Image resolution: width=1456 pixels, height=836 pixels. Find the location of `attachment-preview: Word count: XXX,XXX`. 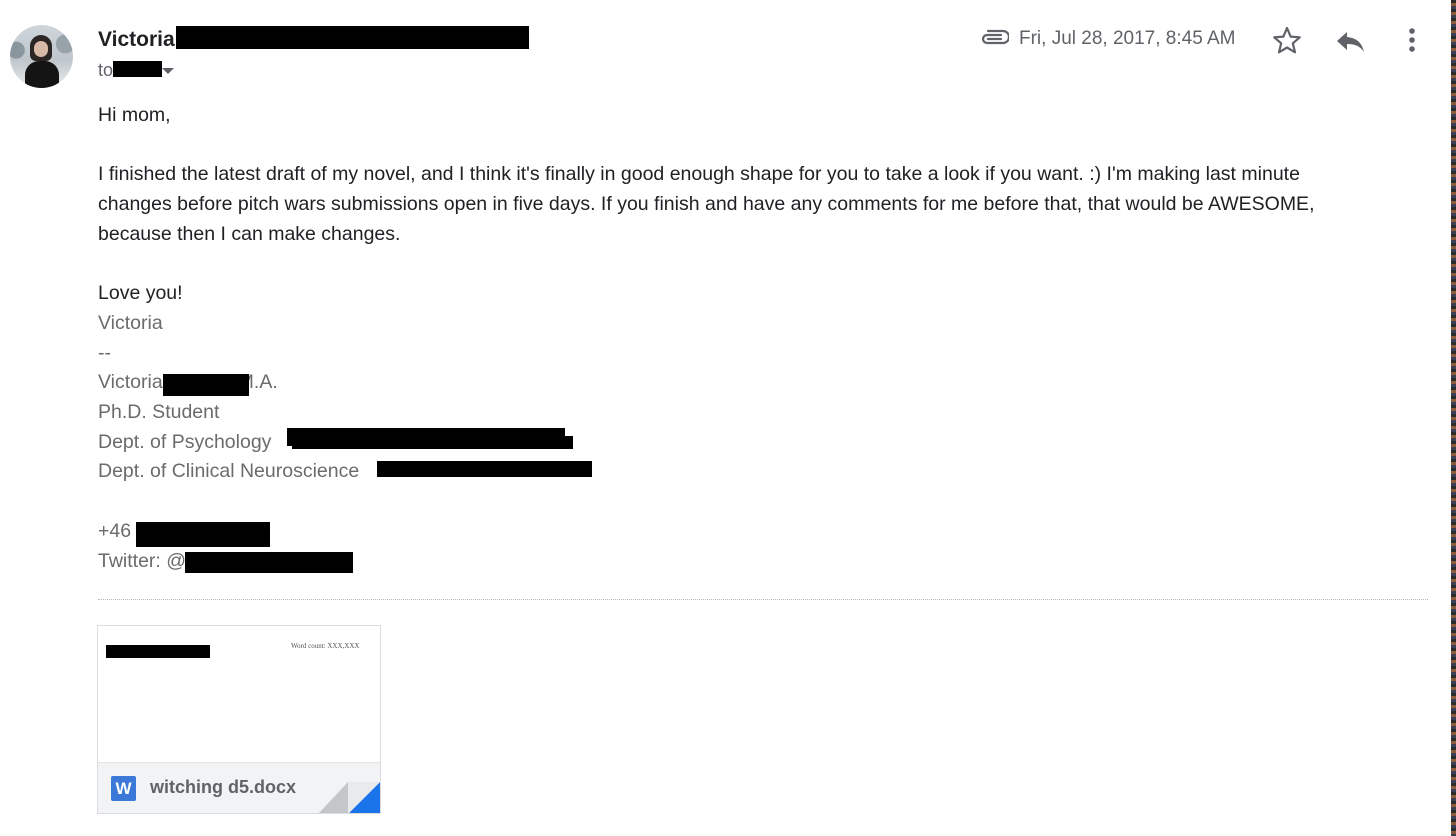

attachment-preview: Word count: XXX,XXX is located at coordinates (239, 693).